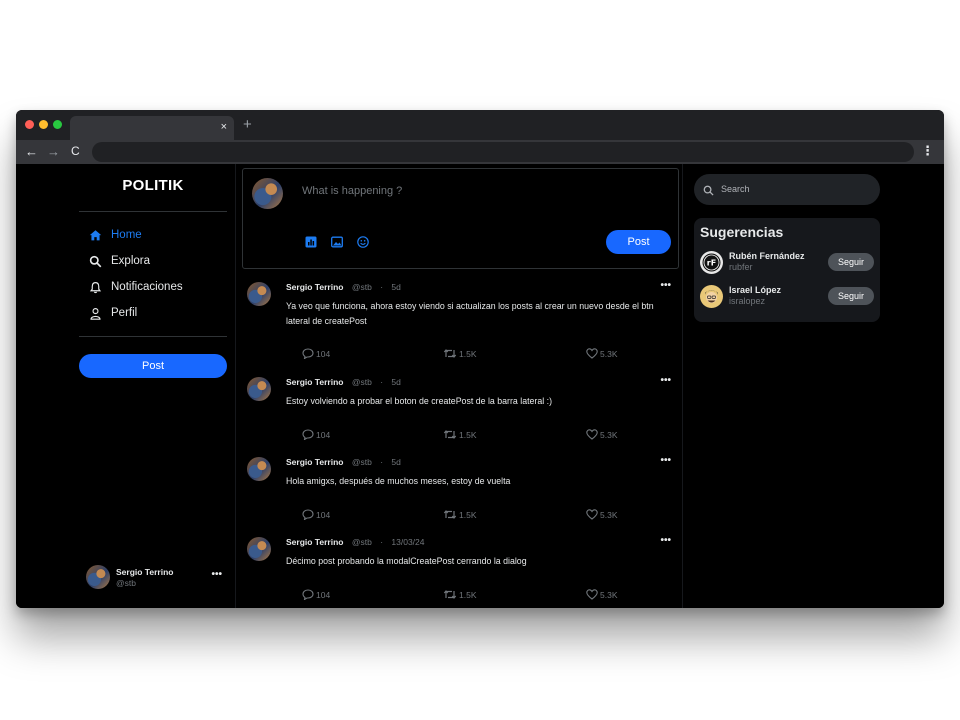 The height and width of the screenshot is (720, 960). What do you see at coordinates (216, 574) in the screenshot?
I see `more-icon: •••` at bounding box center [216, 574].